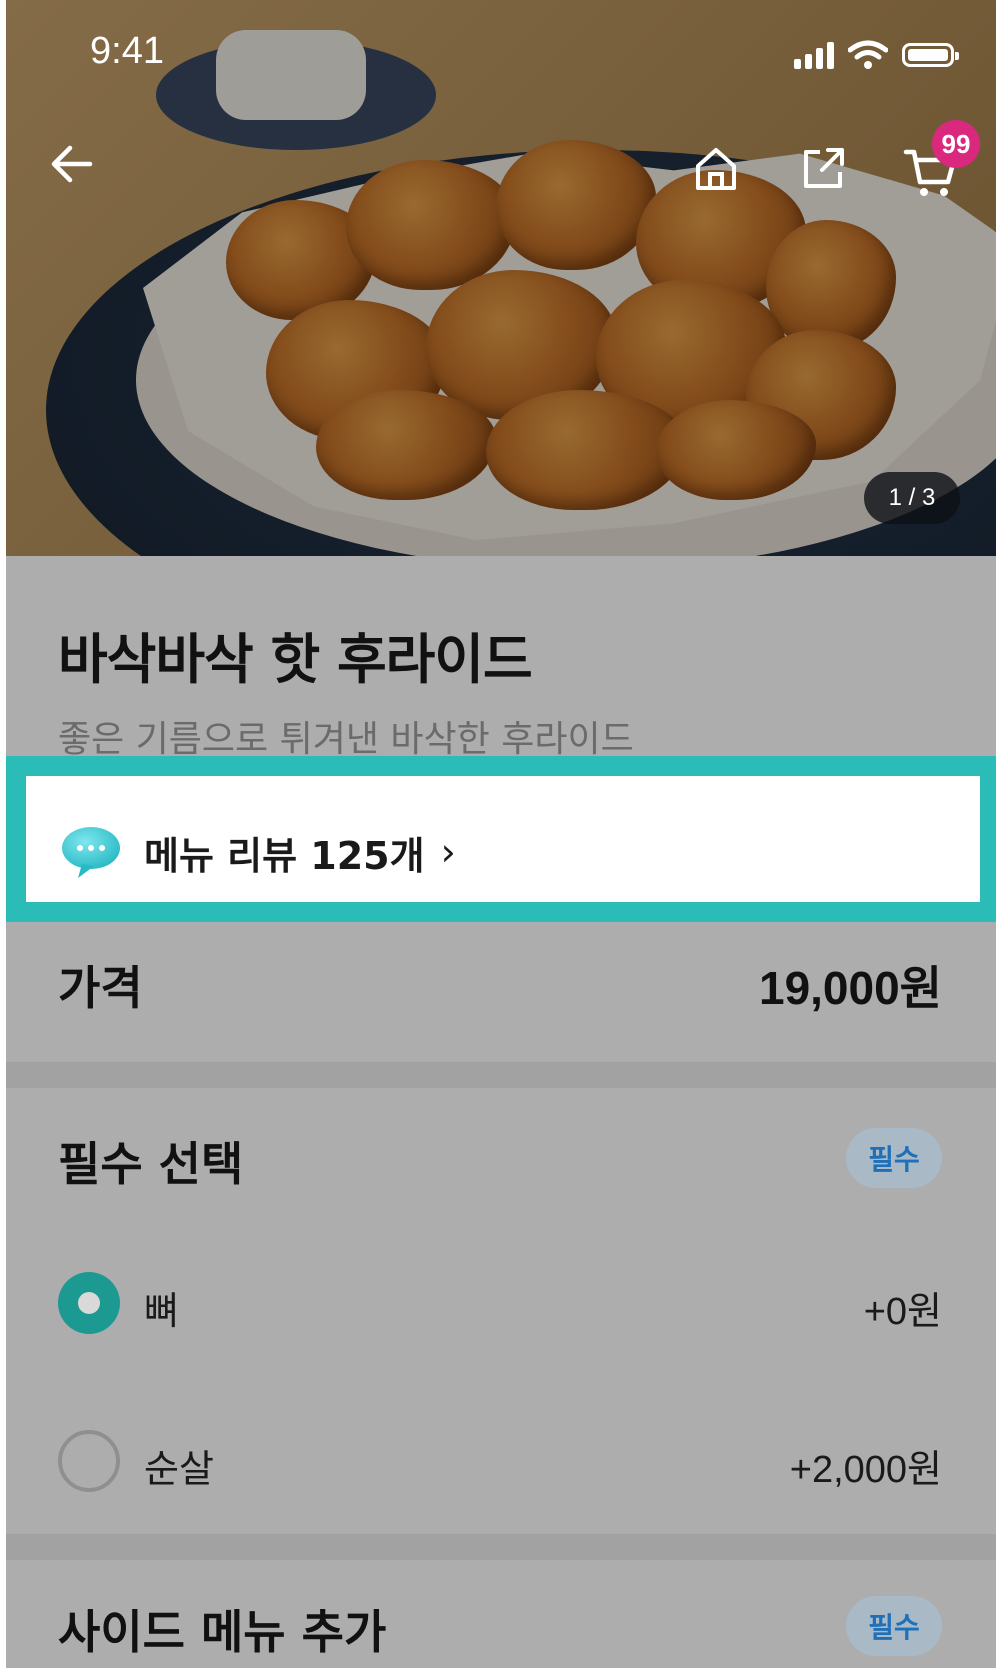 The image size is (1003, 1672). What do you see at coordinates (930, 55) in the screenshot?
I see `battery-icon` at bounding box center [930, 55].